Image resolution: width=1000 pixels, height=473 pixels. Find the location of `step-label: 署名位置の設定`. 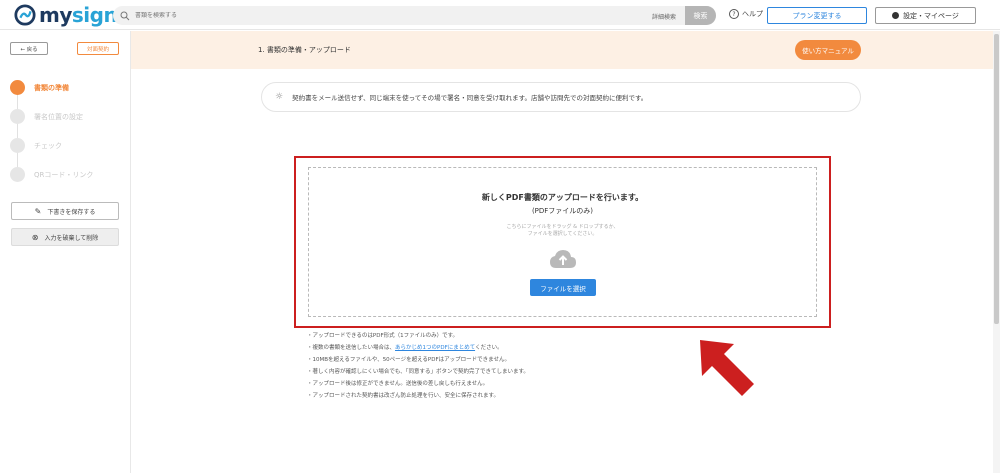

step-label: 署名位置の設定 is located at coordinates (58, 116).